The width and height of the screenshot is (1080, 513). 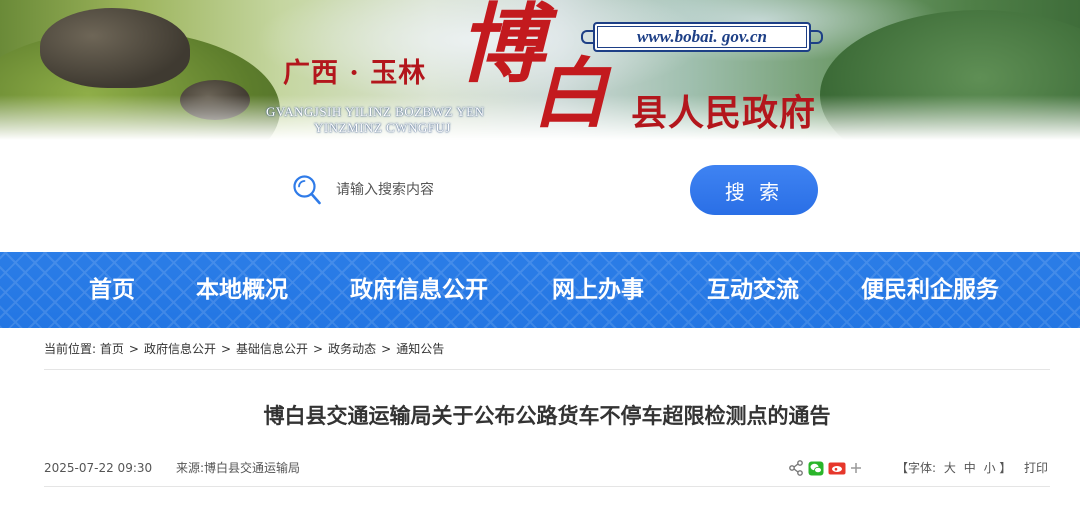 What do you see at coordinates (547, 416) in the screenshot?
I see `article-title: 博白县交通运输局关于公布公路货车不停车超限检测点的通告` at bounding box center [547, 416].